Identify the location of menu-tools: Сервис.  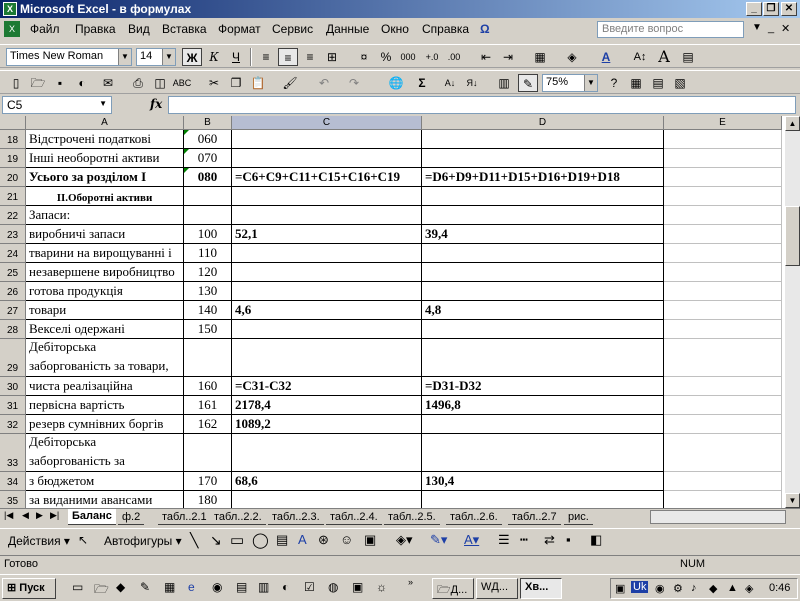
(292, 29).